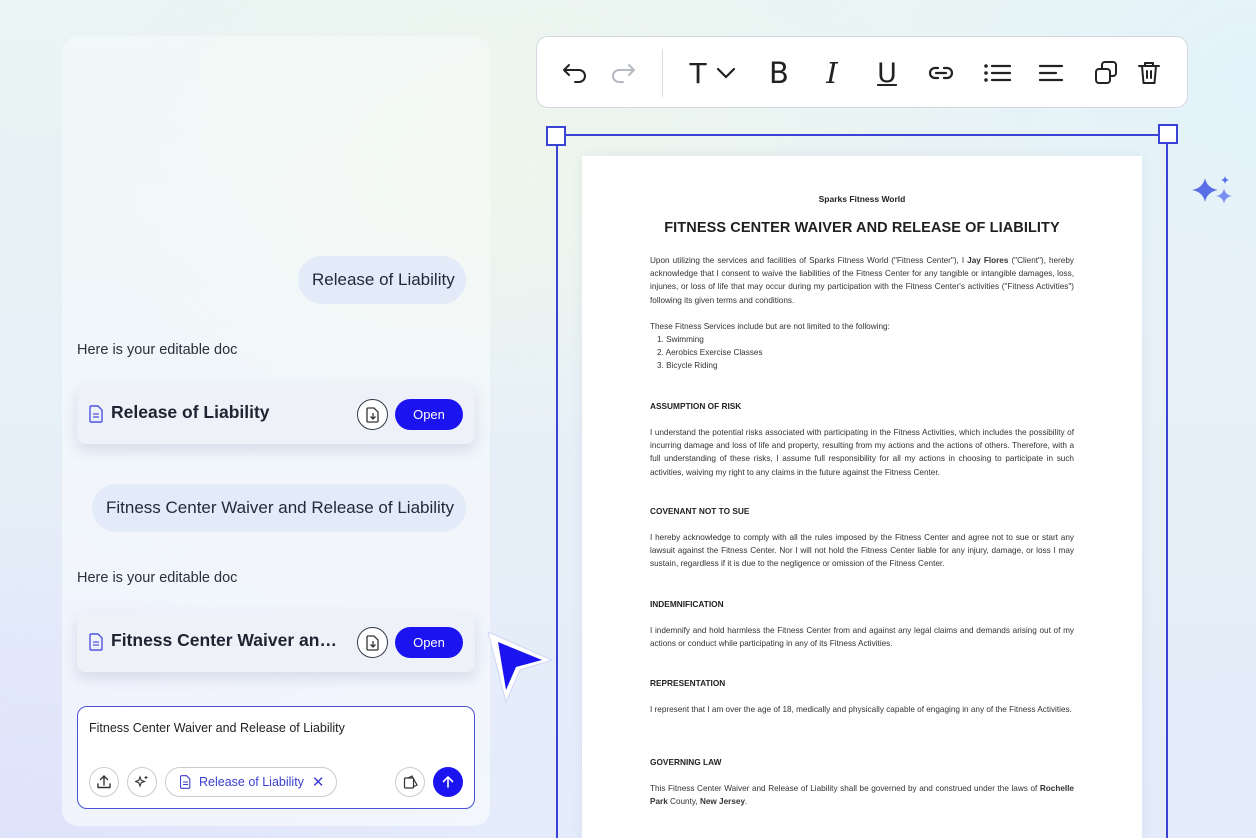 This screenshot has width=1256, height=838. Describe the element at coordinates (662, 73) in the screenshot. I see `toolbar-divider` at that location.